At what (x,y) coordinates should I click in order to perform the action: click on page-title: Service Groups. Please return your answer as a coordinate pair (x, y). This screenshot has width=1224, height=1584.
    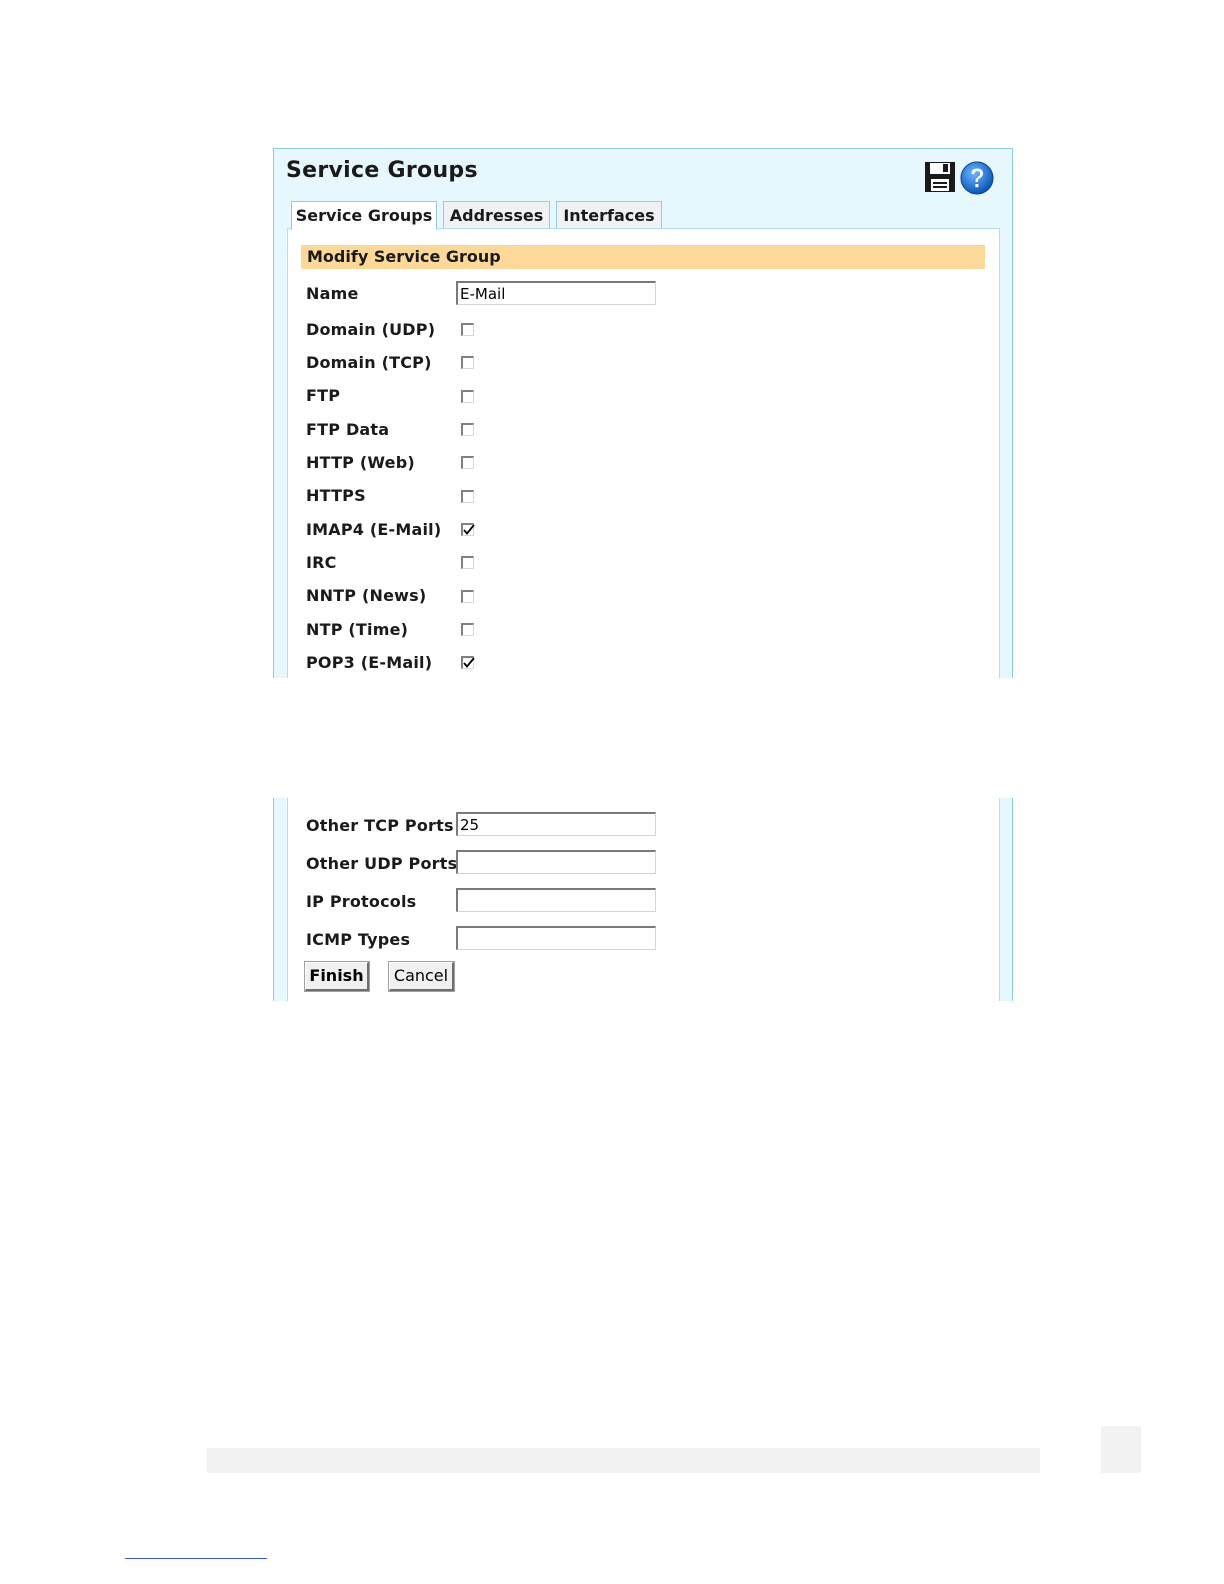
    Looking at the image, I should click on (382, 170).